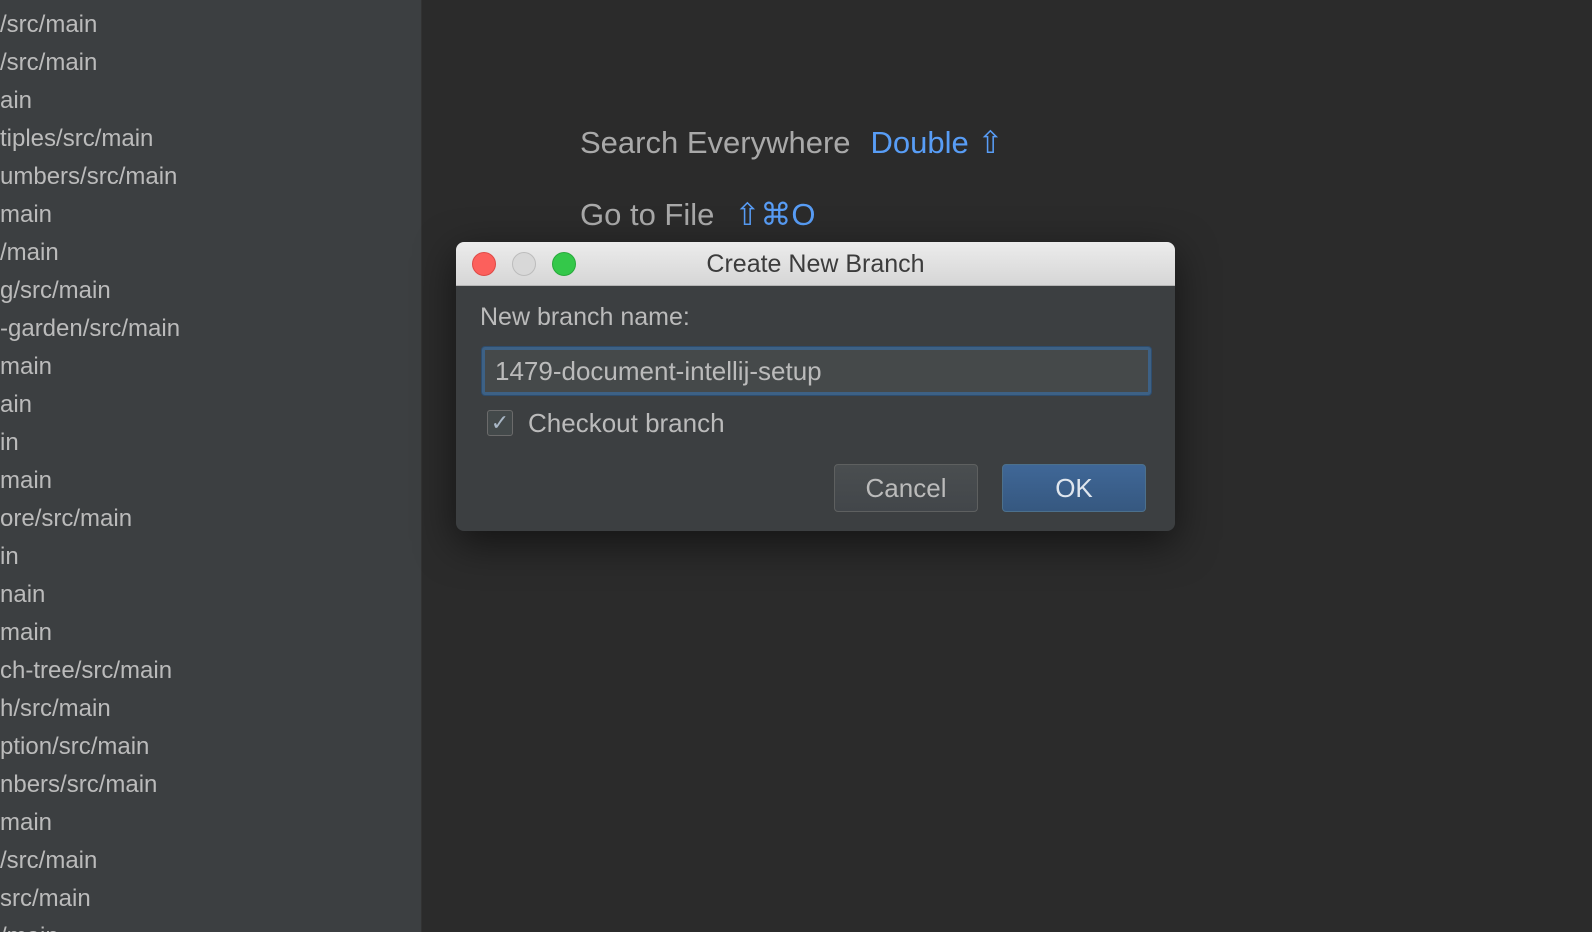 The height and width of the screenshot is (932, 1592). I want to click on hint-go-to-file: Go to File ⇧⌘O, so click(697, 215).